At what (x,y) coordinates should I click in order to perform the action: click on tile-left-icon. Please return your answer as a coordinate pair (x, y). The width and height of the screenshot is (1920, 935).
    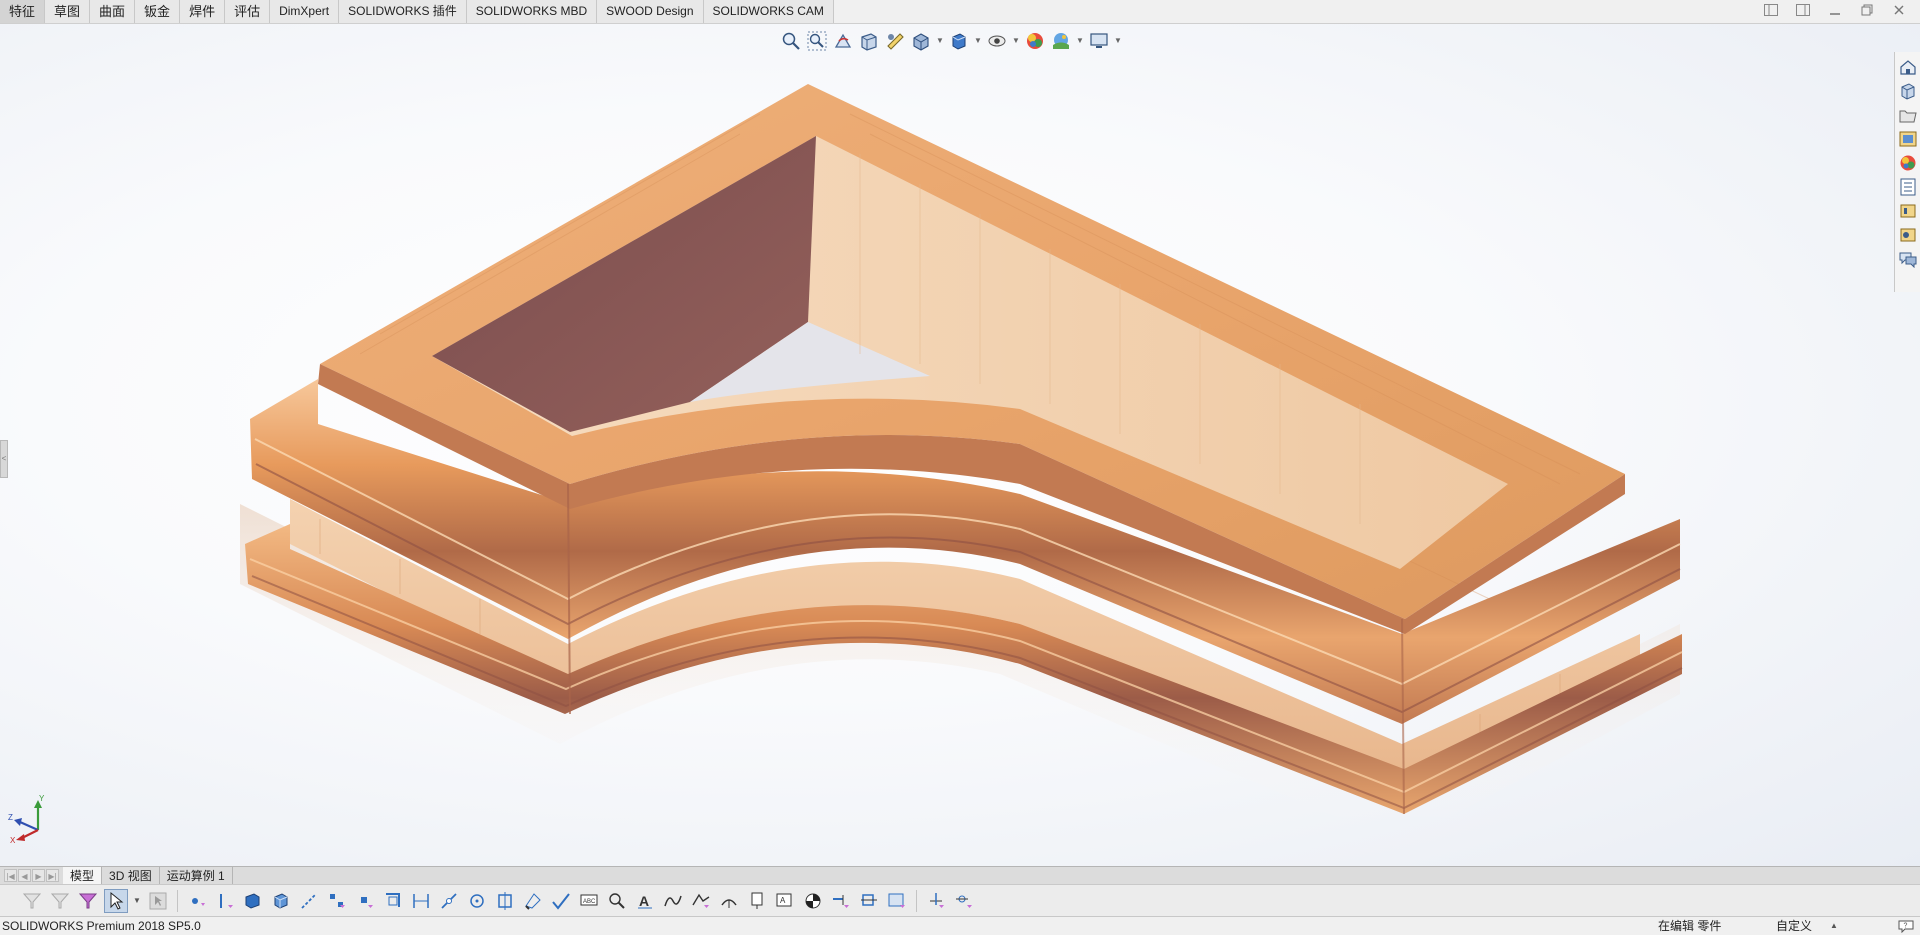
    Looking at the image, I should click on (1771, 12).